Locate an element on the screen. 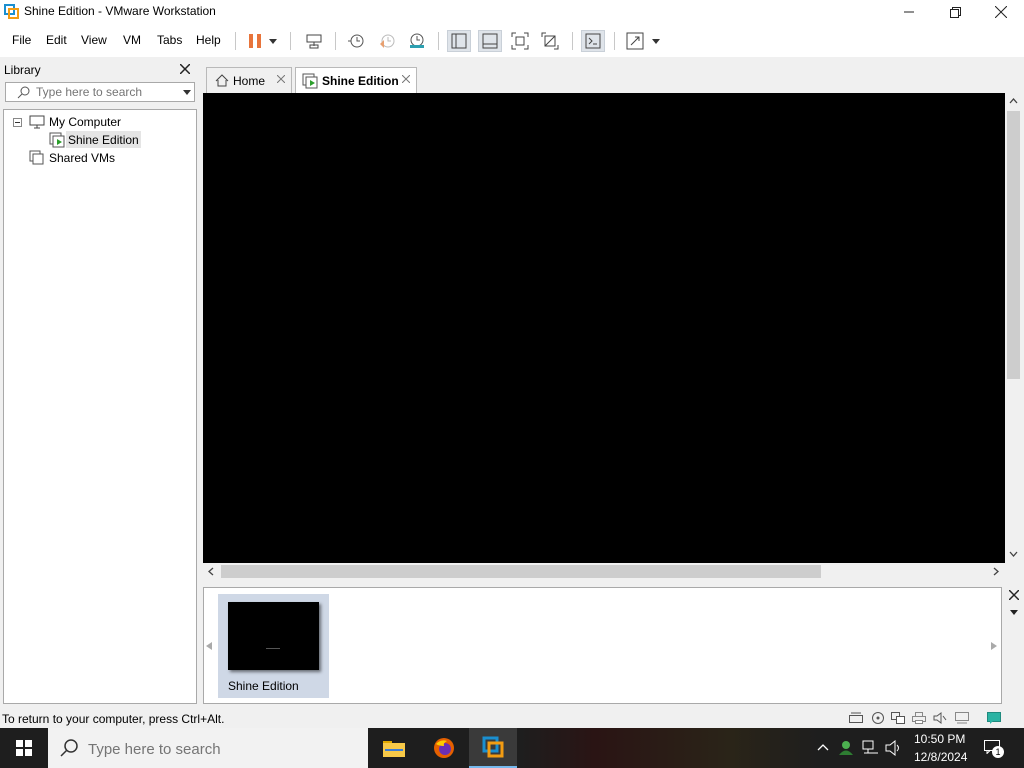 This screenshot has width=1024, height=768. stretch-dropdown-button is located at coordinates (656, 41).